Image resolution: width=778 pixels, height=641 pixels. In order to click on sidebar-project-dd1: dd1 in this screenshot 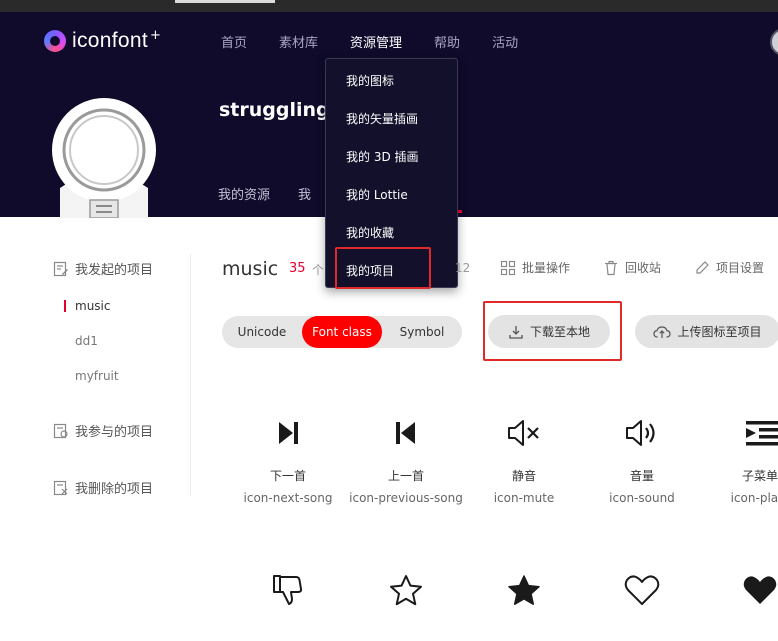, I will do `click(86, 341)`.